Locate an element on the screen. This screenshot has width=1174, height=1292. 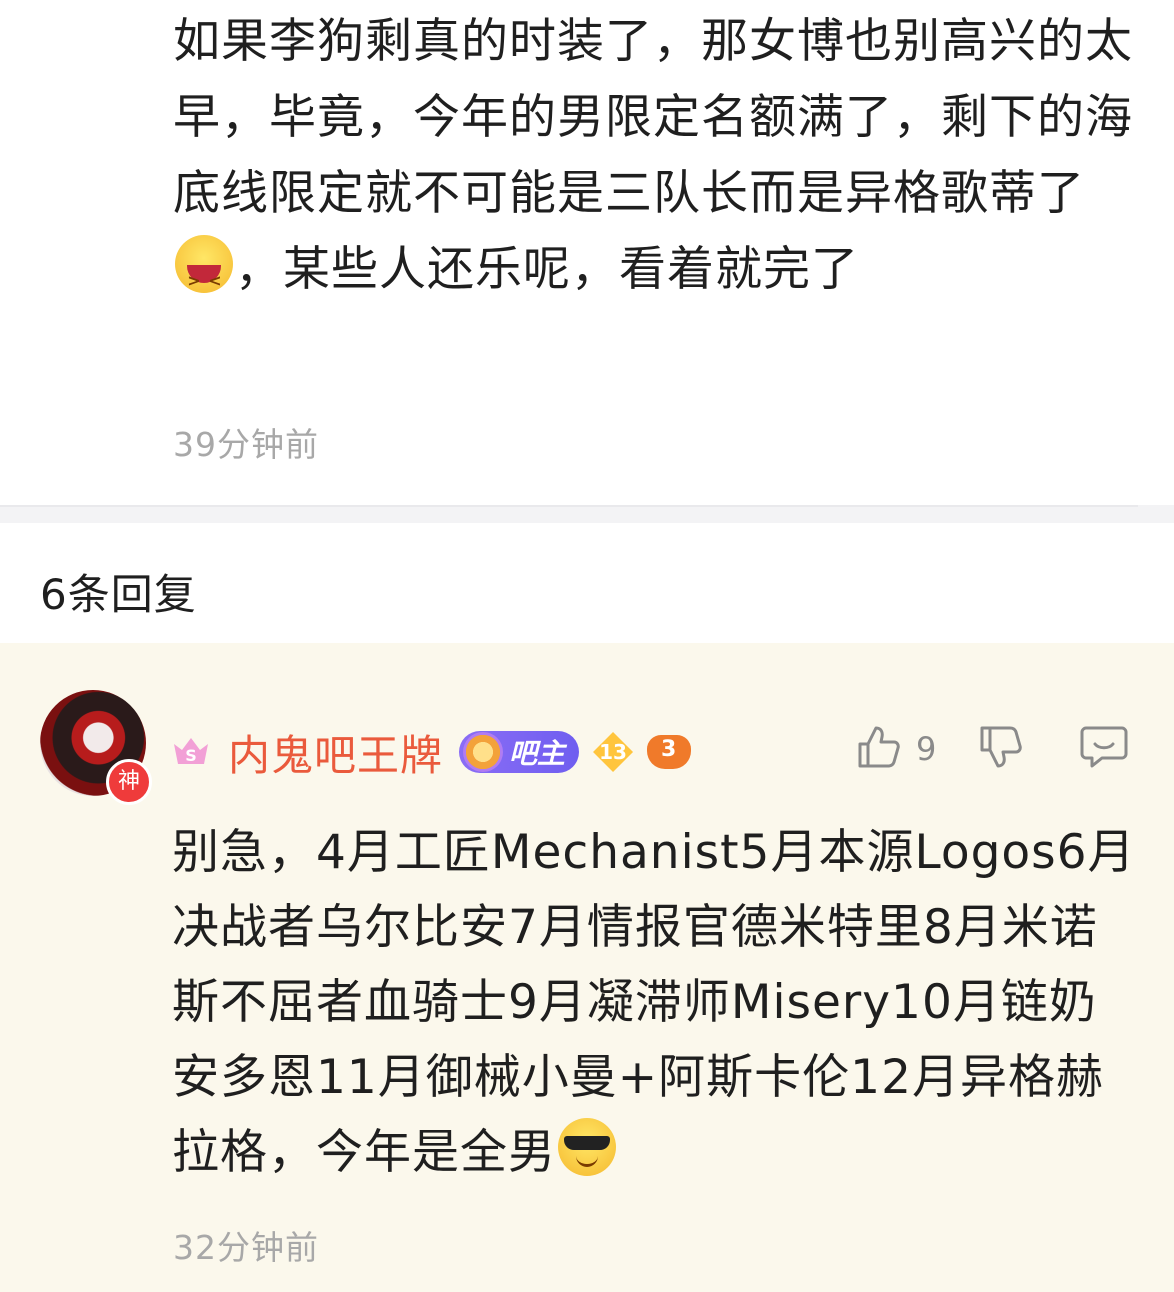
reply-count-label: 6条回复 is located at coordinates (118, 594).